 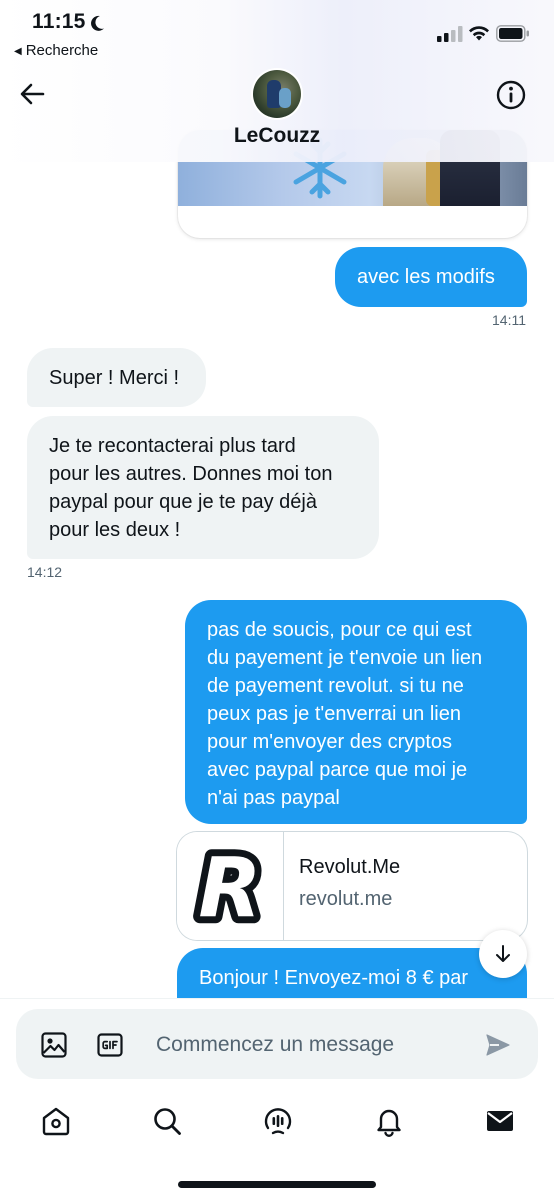 What do you see at coordinates (97, 25) in the screenshot?
I see `moon-icon` at bounding box center [97, 25].